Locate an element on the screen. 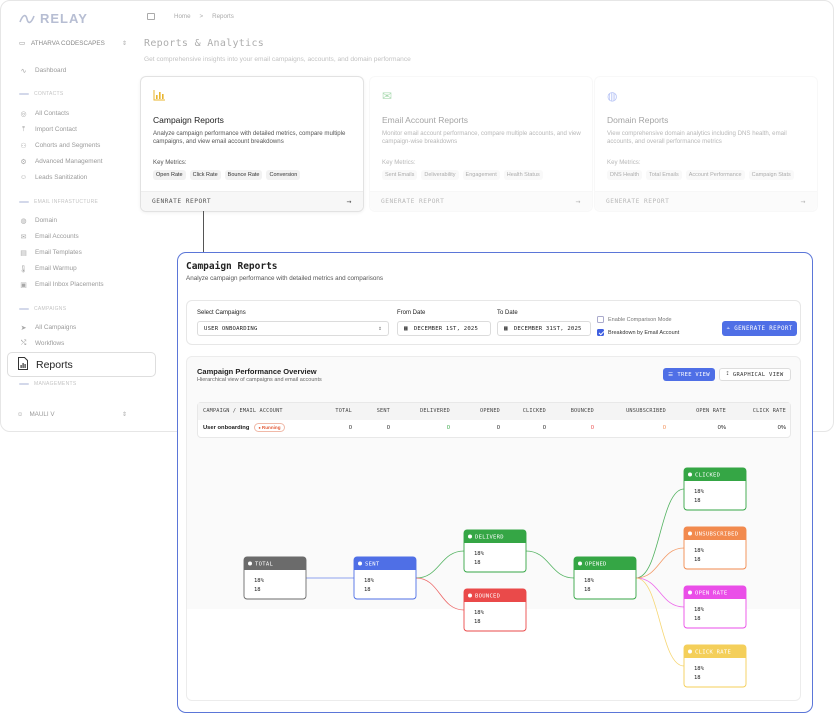  metric-chip: Deliverability is located at coordinates (440, 175).